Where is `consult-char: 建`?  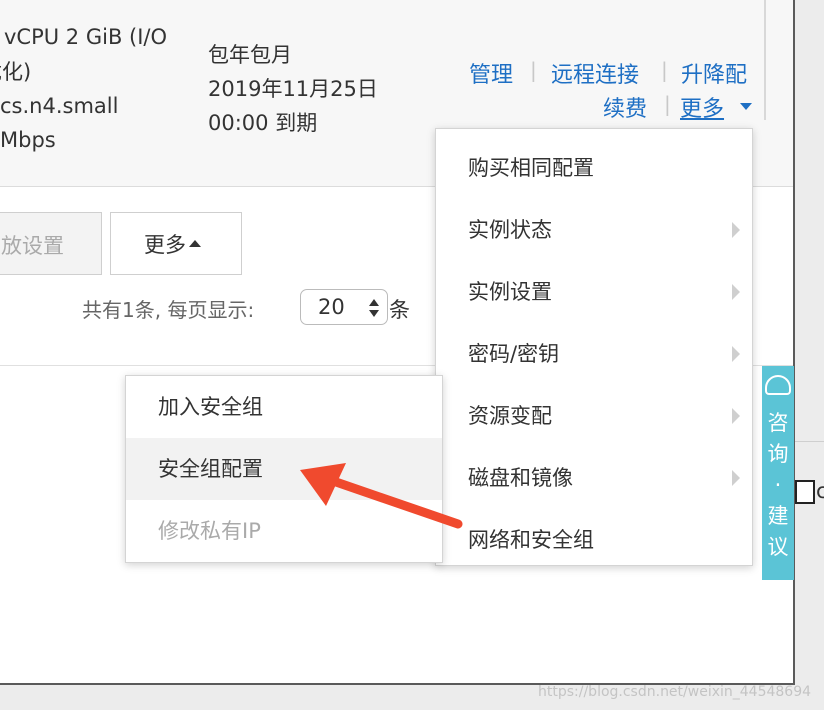 consult-char: 建 is located at coordinates (778, 516).